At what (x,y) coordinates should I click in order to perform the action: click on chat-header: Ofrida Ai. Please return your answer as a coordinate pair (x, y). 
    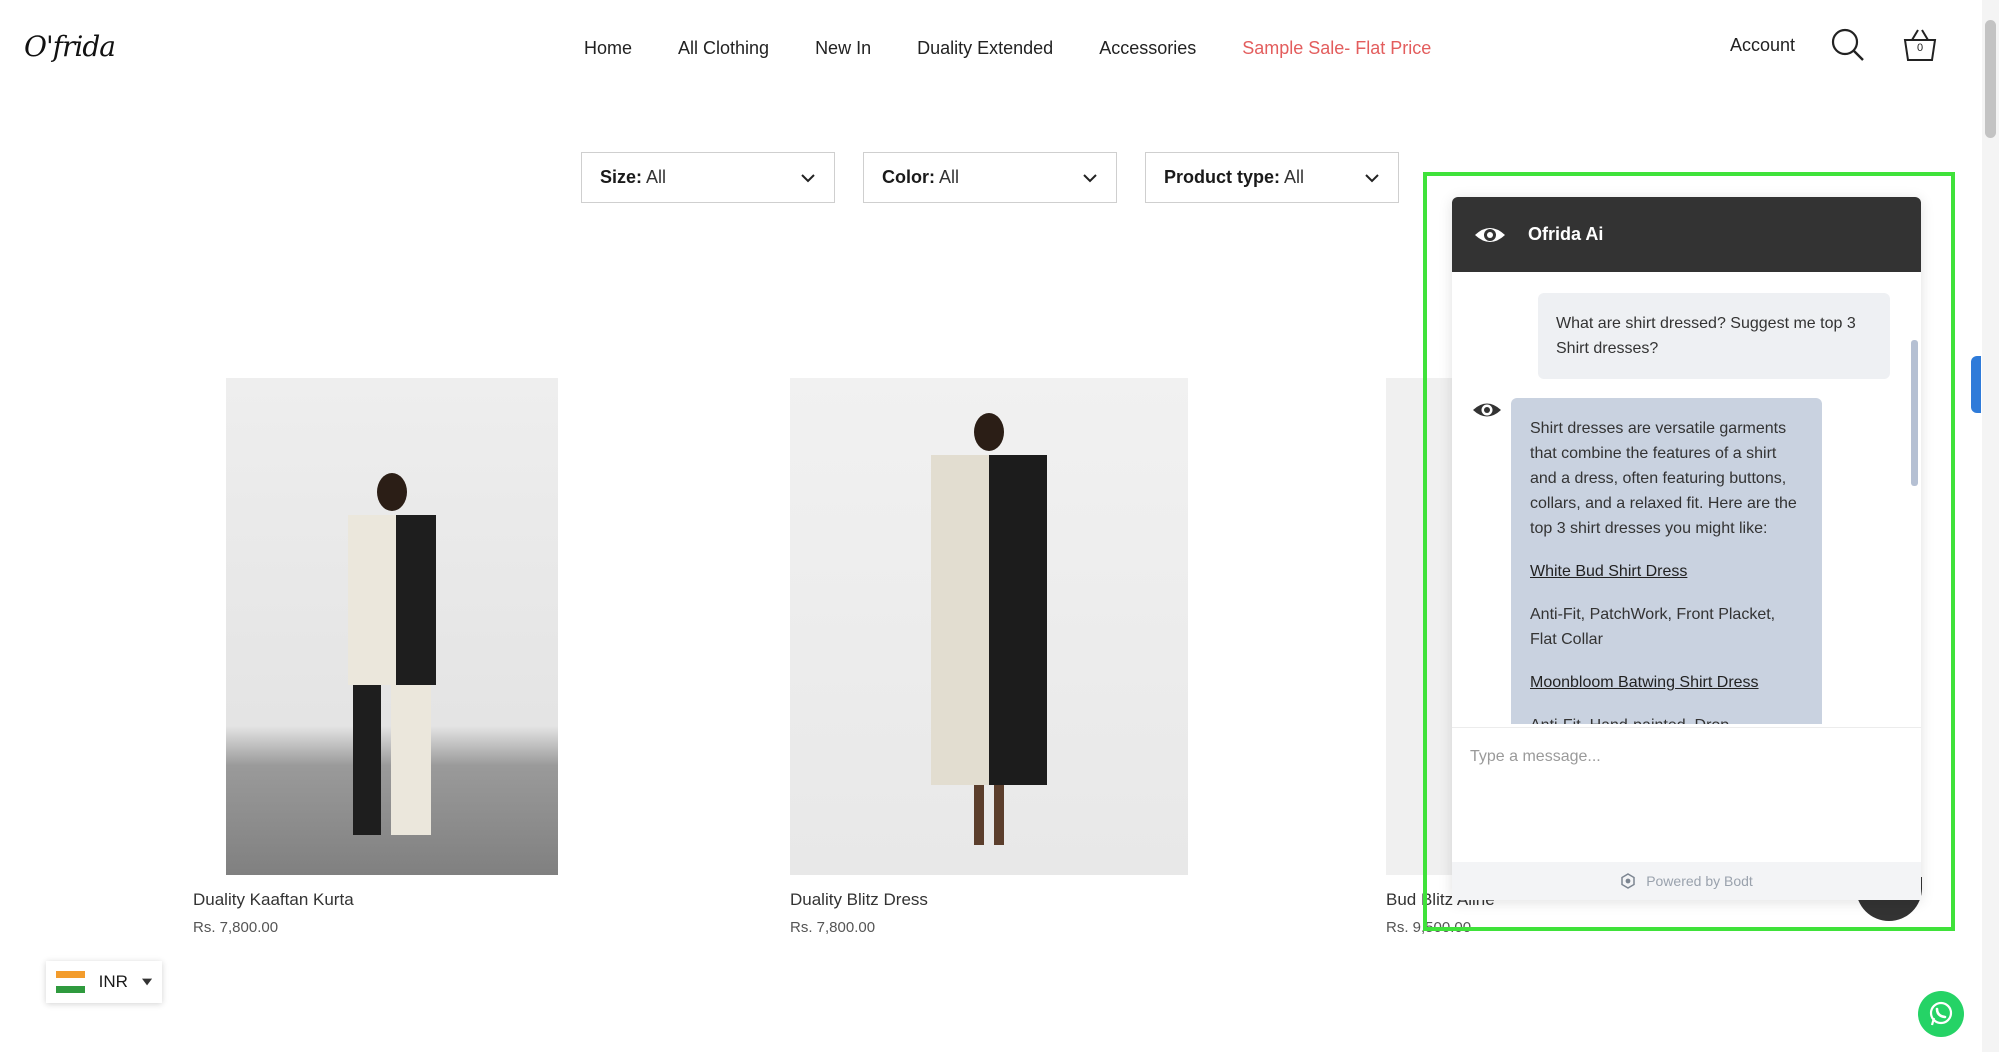
    Looking at the image, I should click on (1686, 234).